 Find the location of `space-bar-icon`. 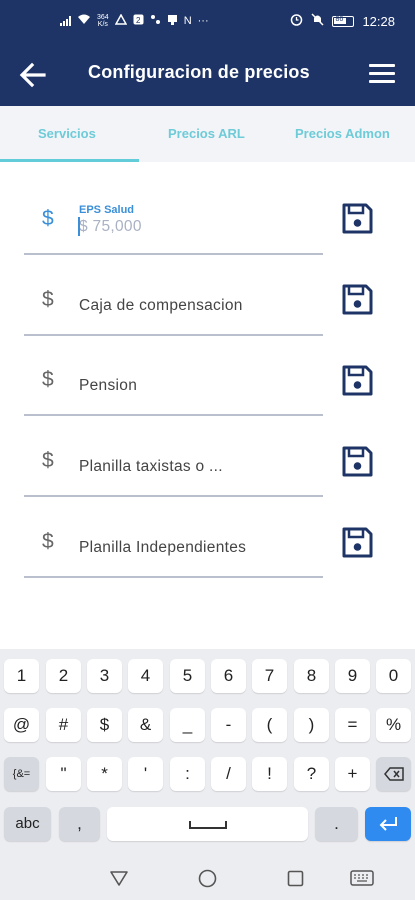

space-bar-icon is located at coordinates (207, 825).